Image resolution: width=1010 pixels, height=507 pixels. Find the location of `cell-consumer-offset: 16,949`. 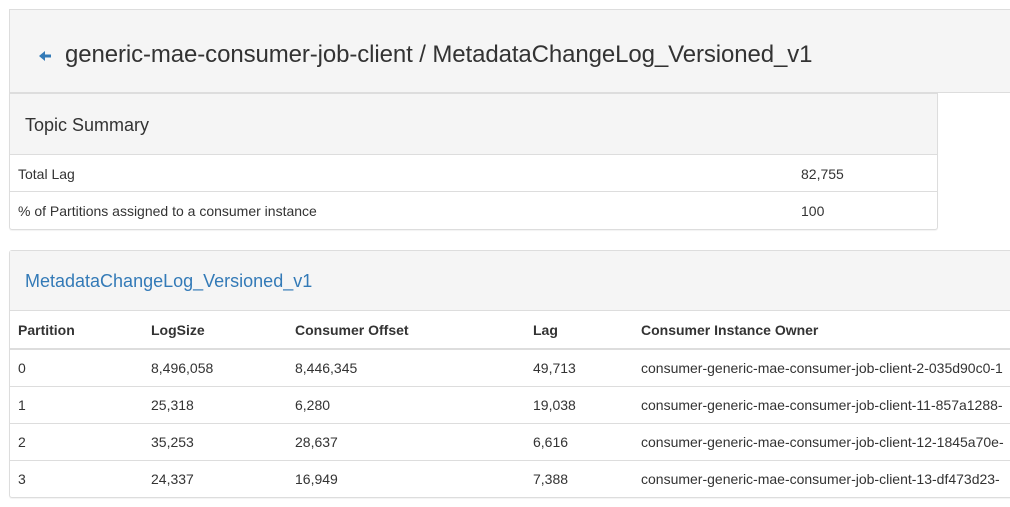

cell-consumer-offset: 16,949 is located at coordinates (406, 478).